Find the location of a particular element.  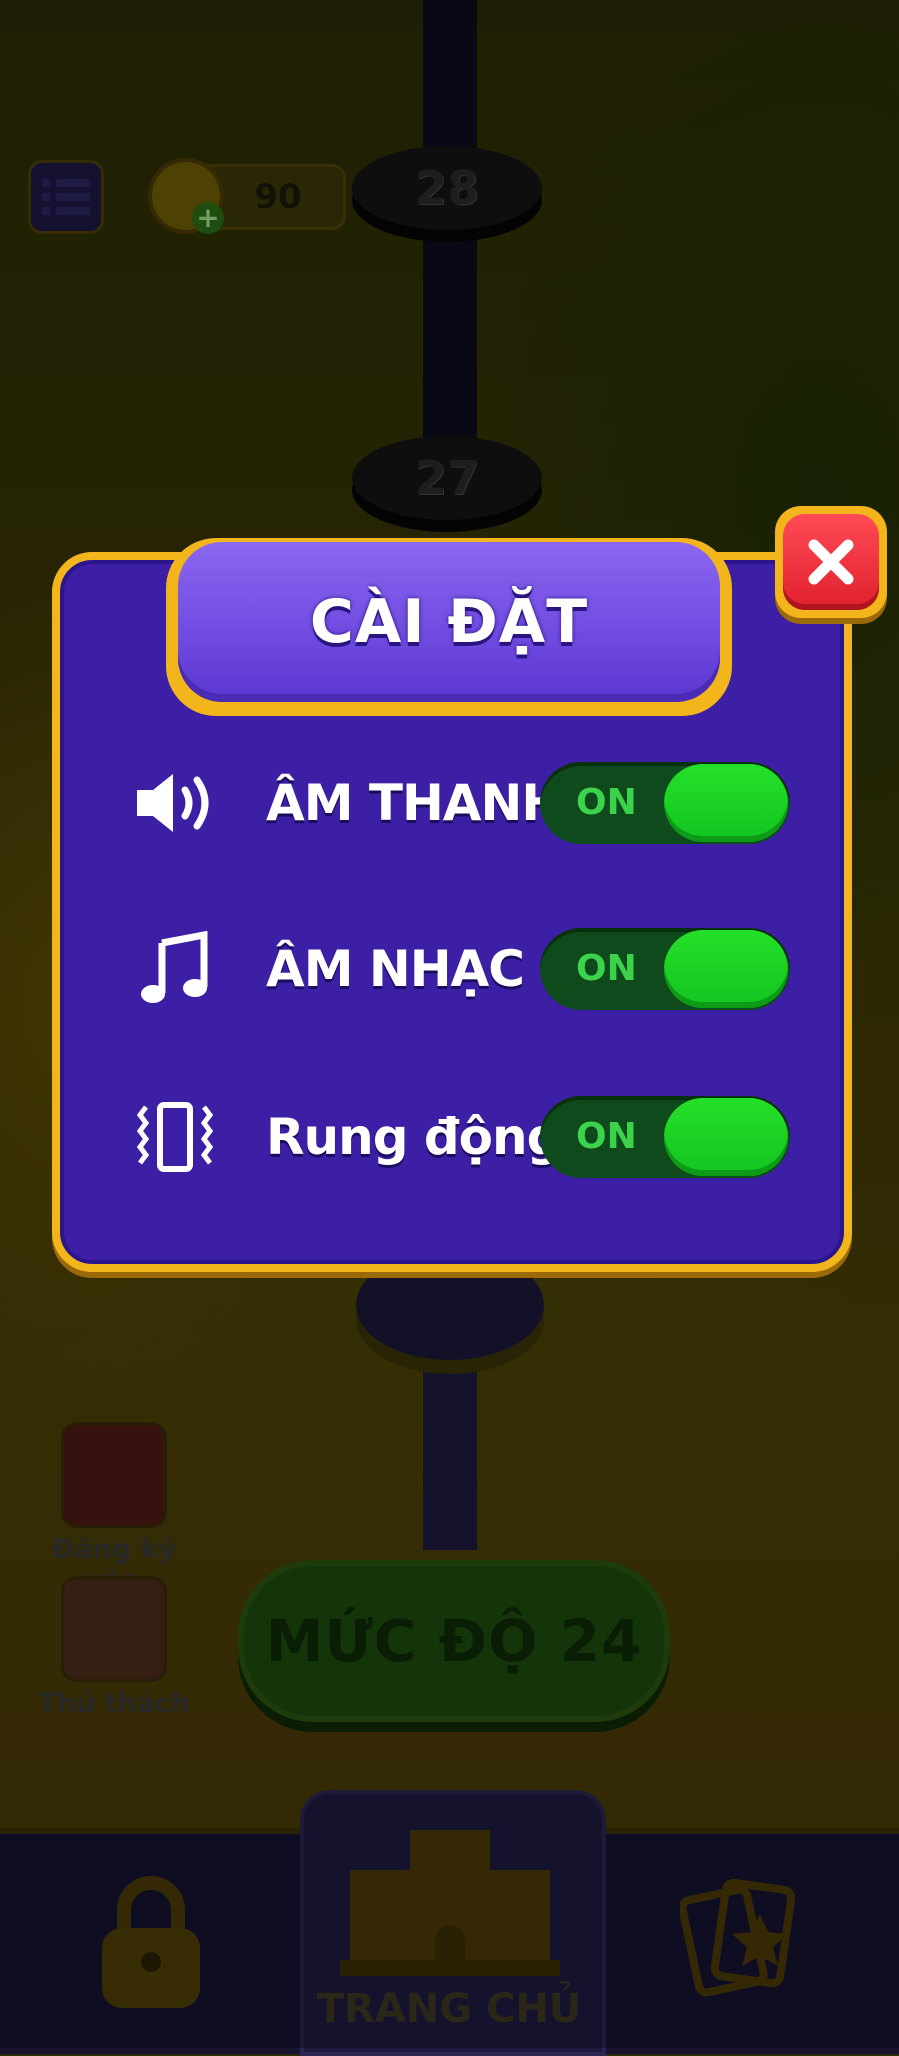

music-toggle: ON is located at coordinates (665, 969).